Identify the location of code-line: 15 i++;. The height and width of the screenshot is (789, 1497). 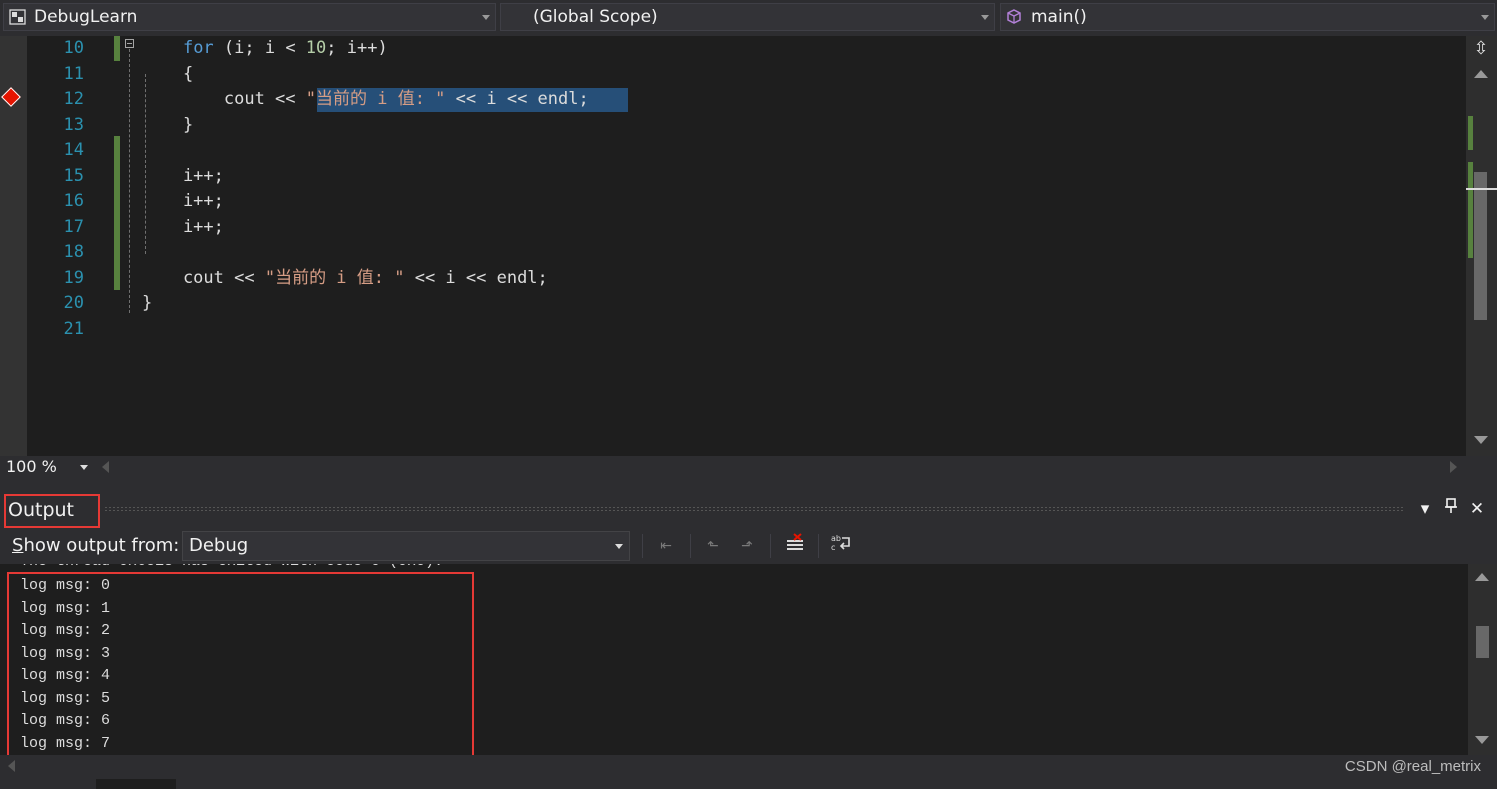
(733, 176).